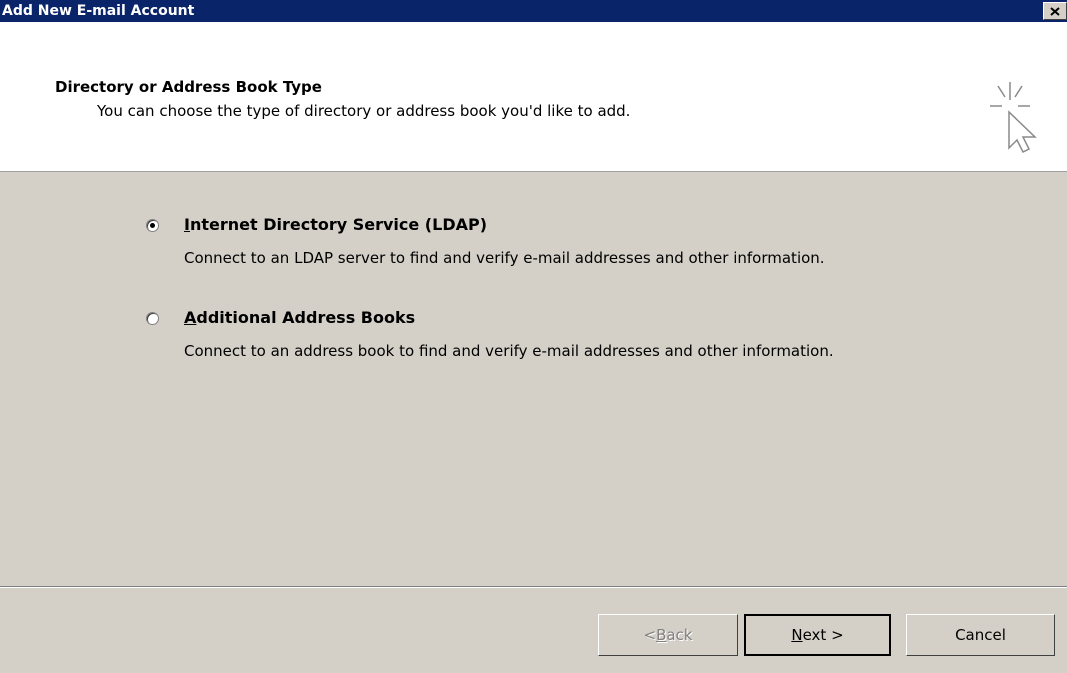 The height and width of the screenshot is (673, 1067). What do you see at coordinates (817, 635) in the screenshot?
I see `next-button: Next >` at bounding box center [817, 635].